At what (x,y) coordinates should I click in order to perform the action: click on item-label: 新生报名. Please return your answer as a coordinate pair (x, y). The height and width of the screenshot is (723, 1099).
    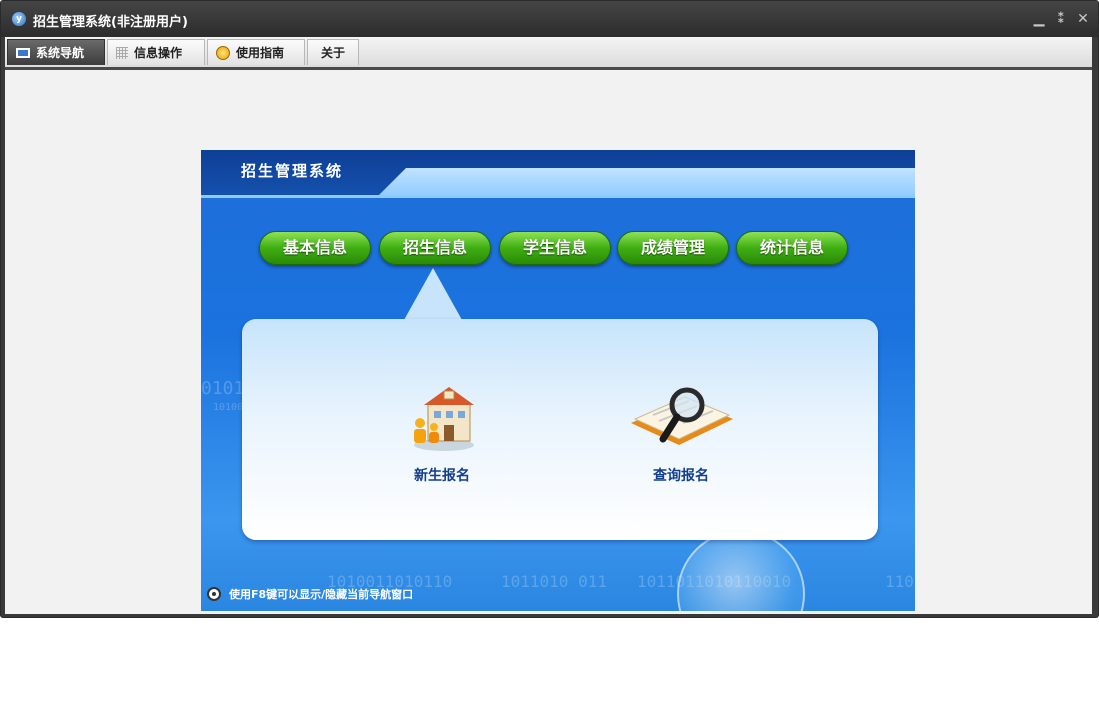
    Looking at the image, I should click on (442, 476).